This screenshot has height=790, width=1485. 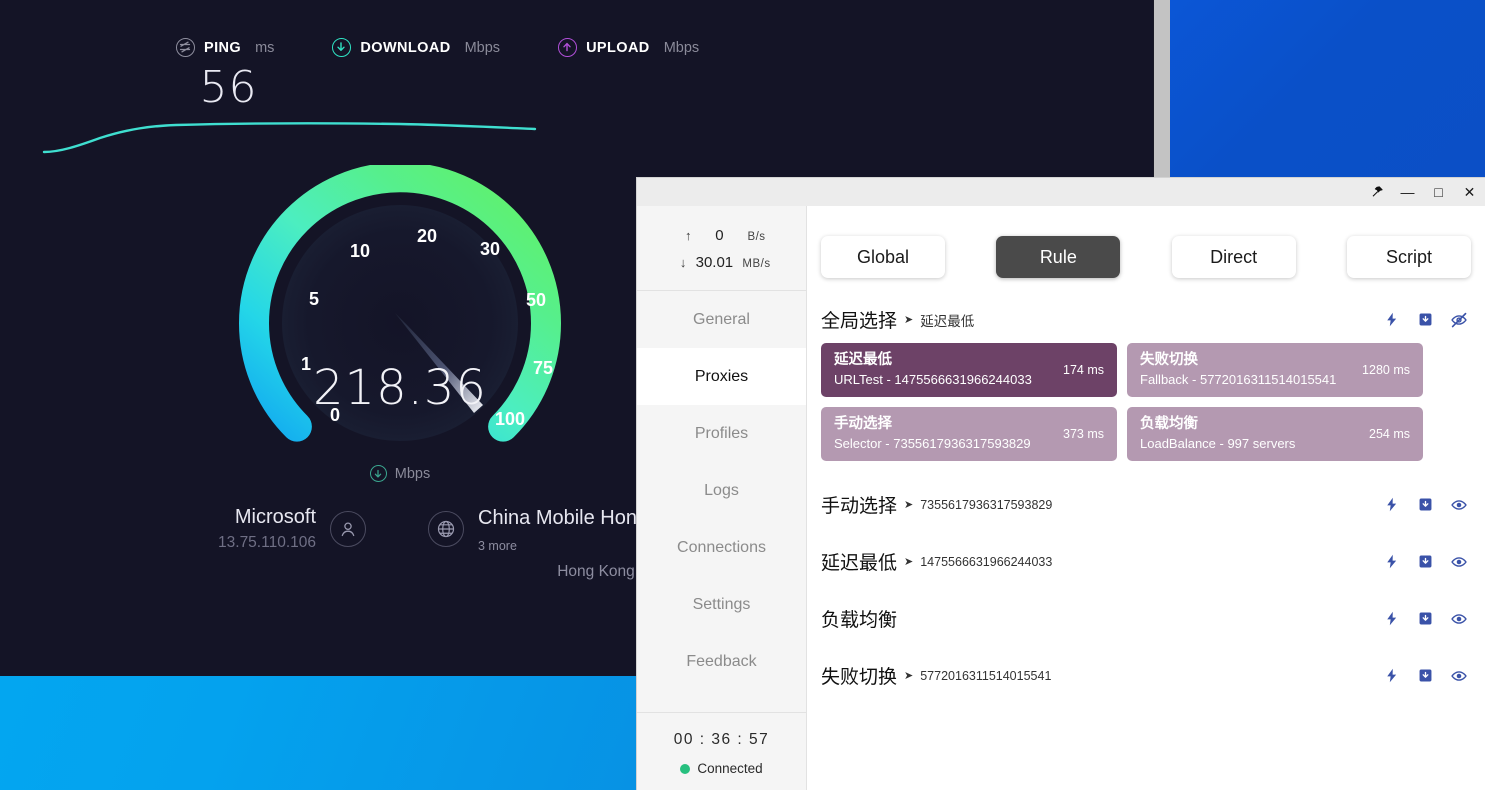 I want to click on ping-graph, so click(x=310, y=135).